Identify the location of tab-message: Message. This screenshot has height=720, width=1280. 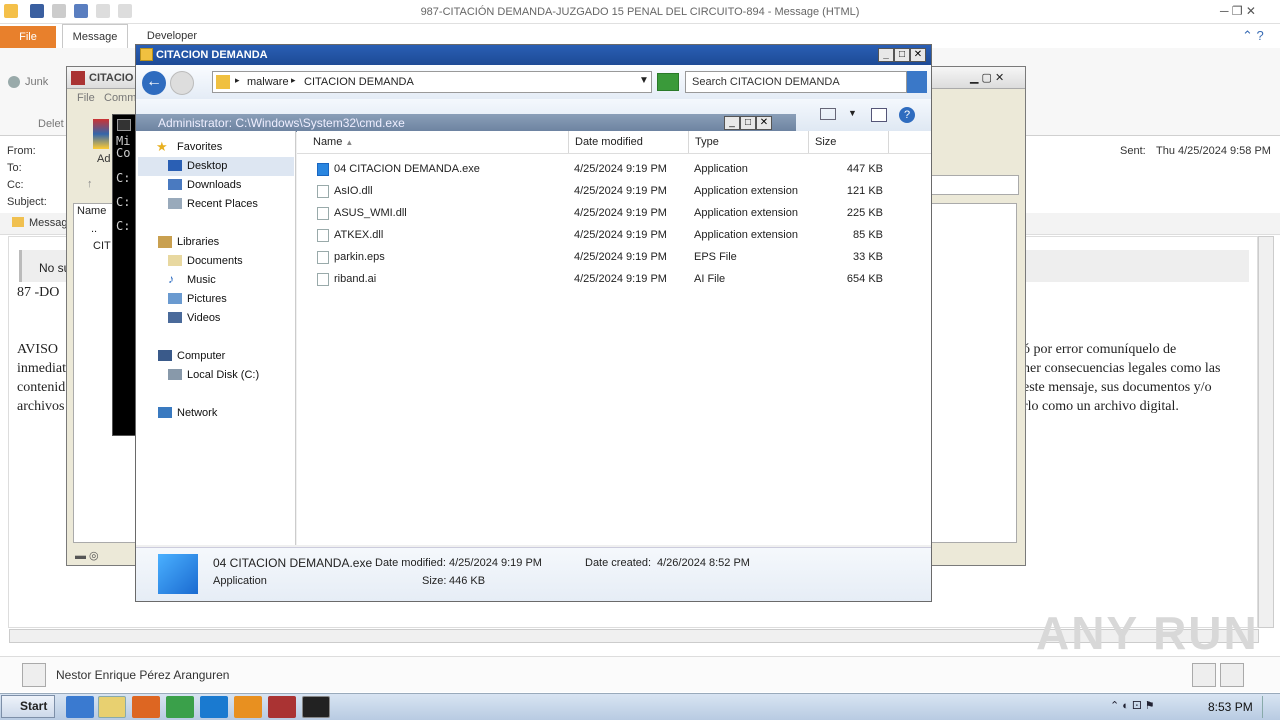
(95, 36).